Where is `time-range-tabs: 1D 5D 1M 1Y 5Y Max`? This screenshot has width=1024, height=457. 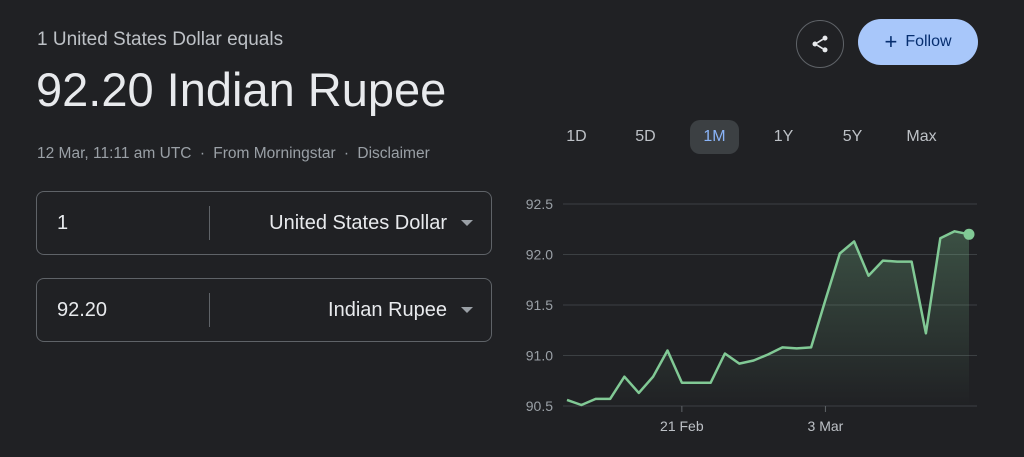 time-range-tabs: 1D 5D 1M 1Y 5Y Max is located at coordinates (759, 137).